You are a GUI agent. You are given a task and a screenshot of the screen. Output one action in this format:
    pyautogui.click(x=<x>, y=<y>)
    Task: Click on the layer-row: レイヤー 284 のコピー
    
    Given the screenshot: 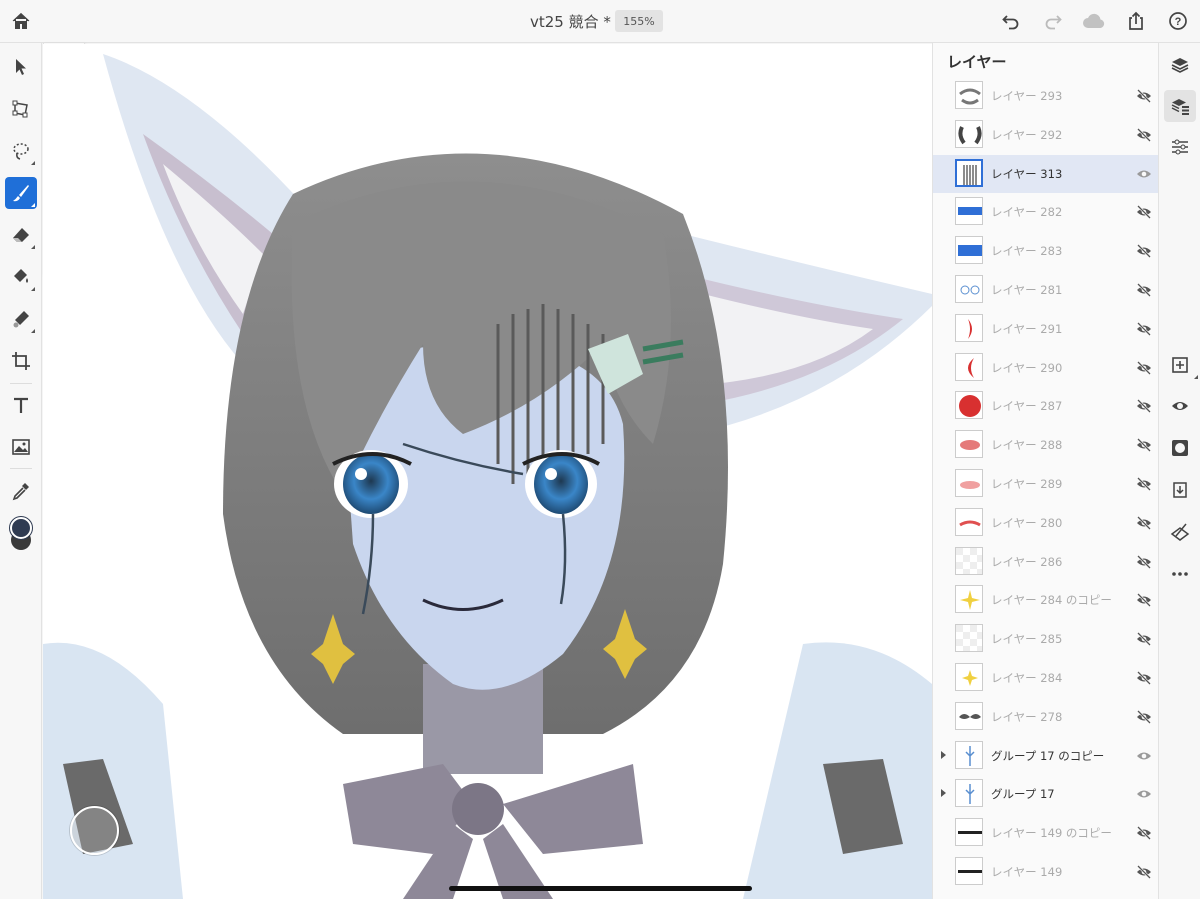 What is the action you would take?
    pyautogui.click(x=1045, y=600)
    